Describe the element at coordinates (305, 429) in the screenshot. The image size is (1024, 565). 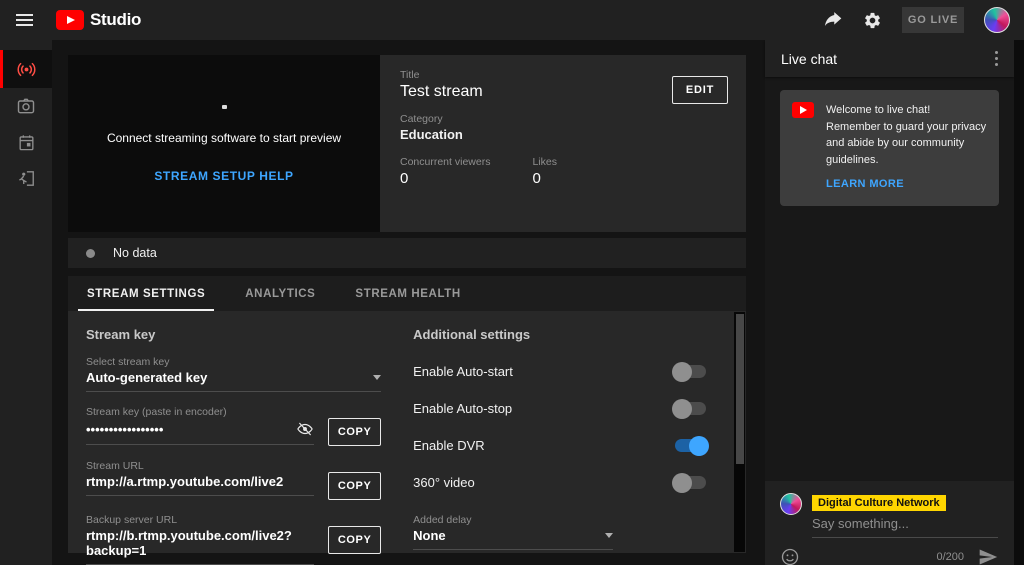
I see `visibility-off-icon` at that location.